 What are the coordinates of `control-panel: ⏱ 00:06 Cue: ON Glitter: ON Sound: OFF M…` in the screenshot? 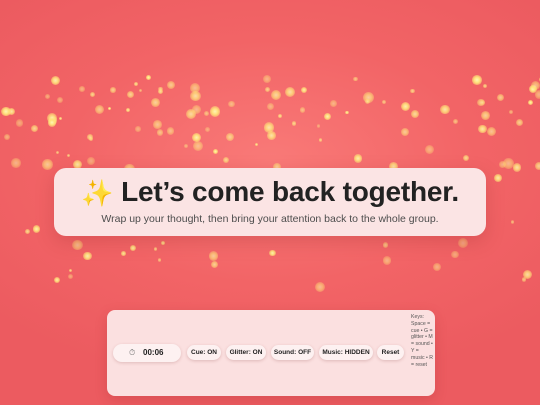 It's located at (271, 353).